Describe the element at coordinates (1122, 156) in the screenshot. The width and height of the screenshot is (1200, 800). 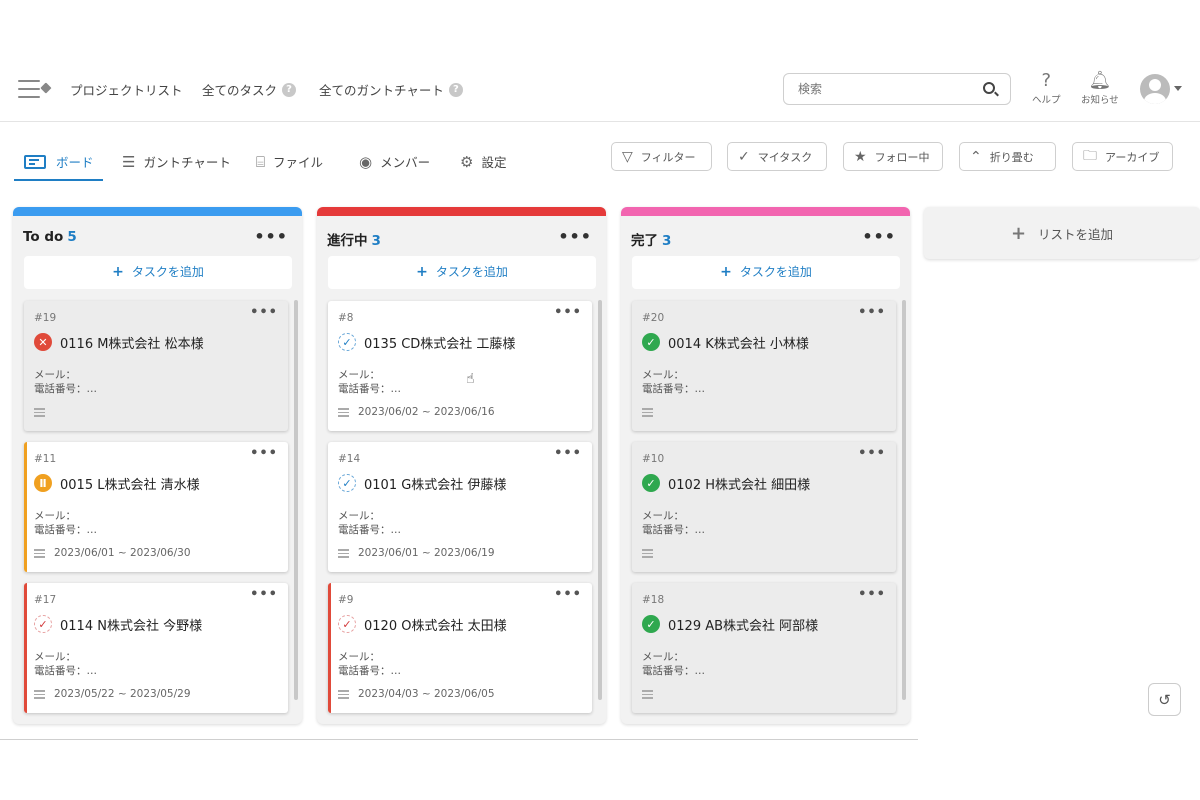
I see `archive-button: 🗀︎ アーカイブ` at that location.